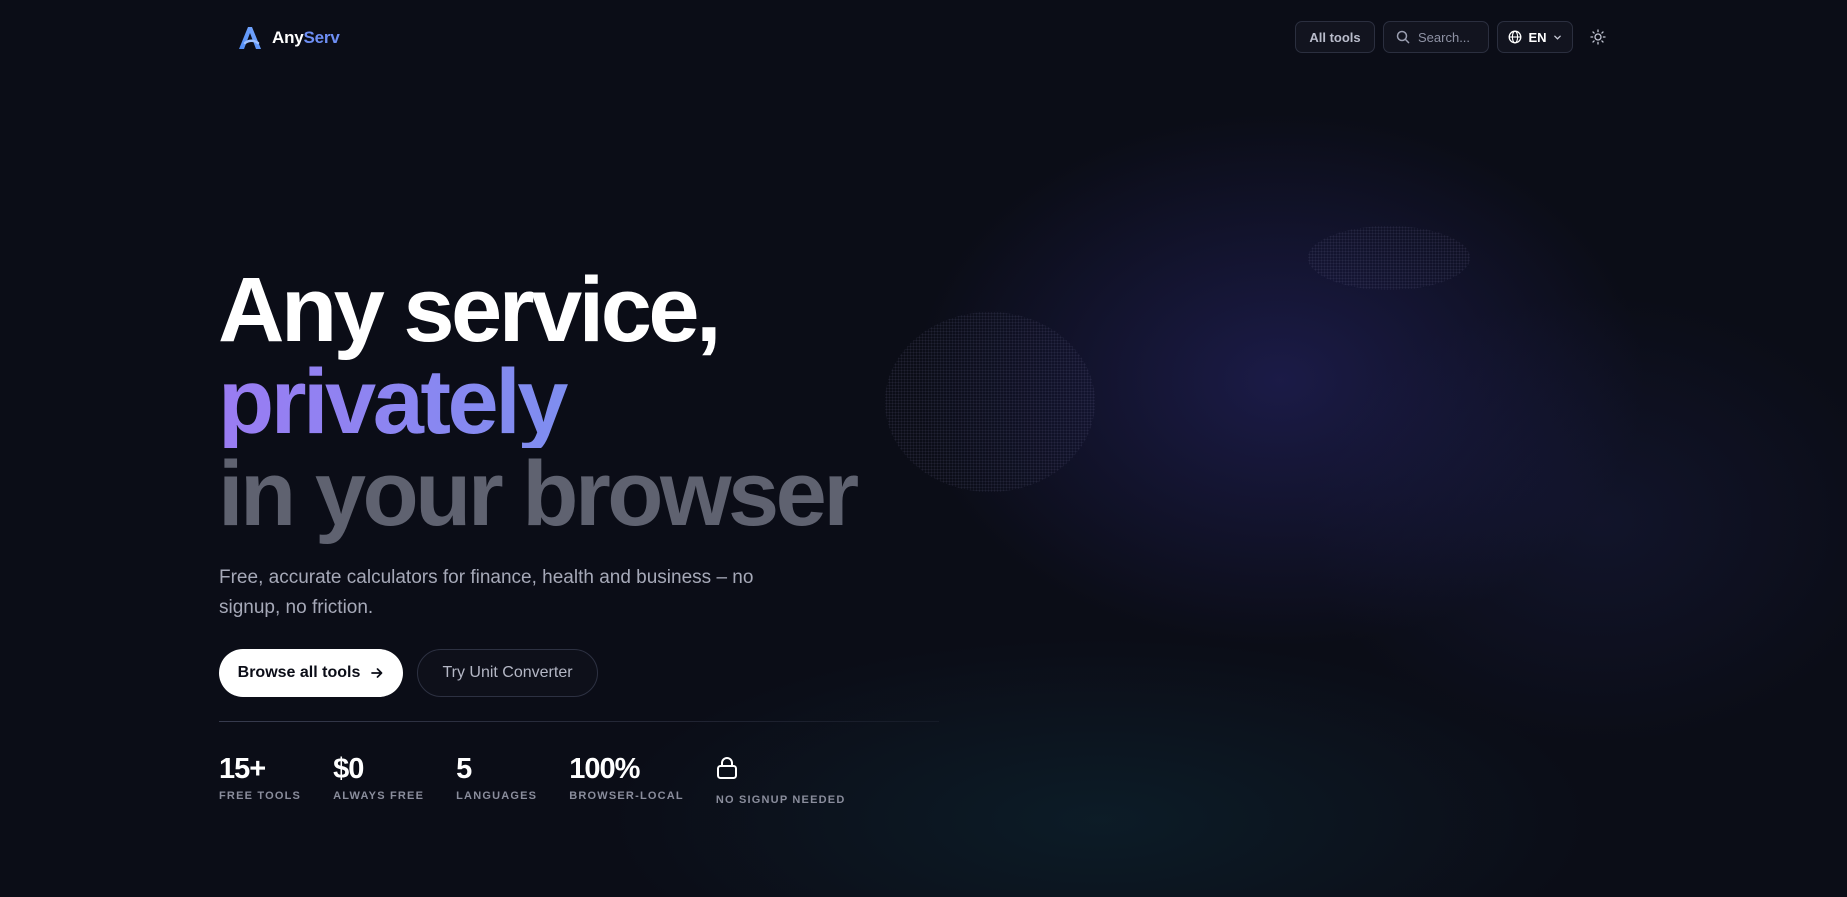 This screenshot has width=1847, height=897. I want to click on globe-icon, so click(1515, 37).